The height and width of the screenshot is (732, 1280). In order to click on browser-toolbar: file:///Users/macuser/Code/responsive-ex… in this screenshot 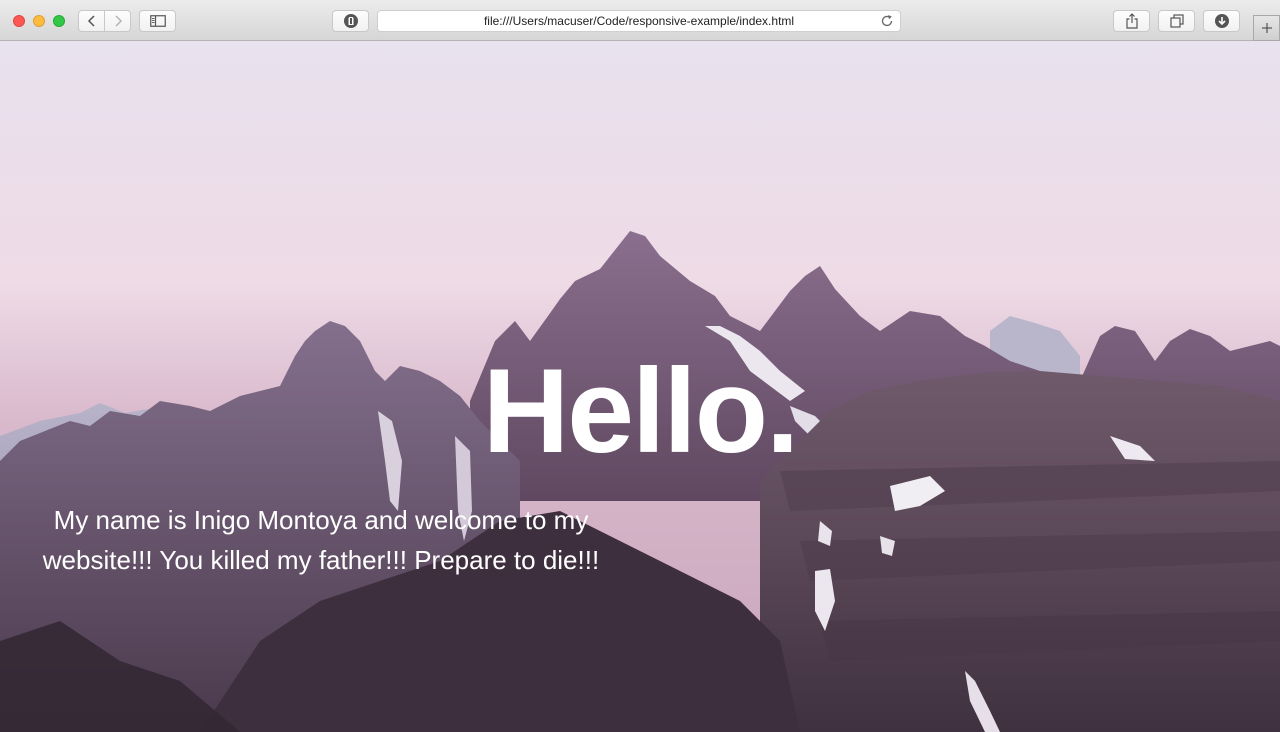, I will do `click(640, 20)`.